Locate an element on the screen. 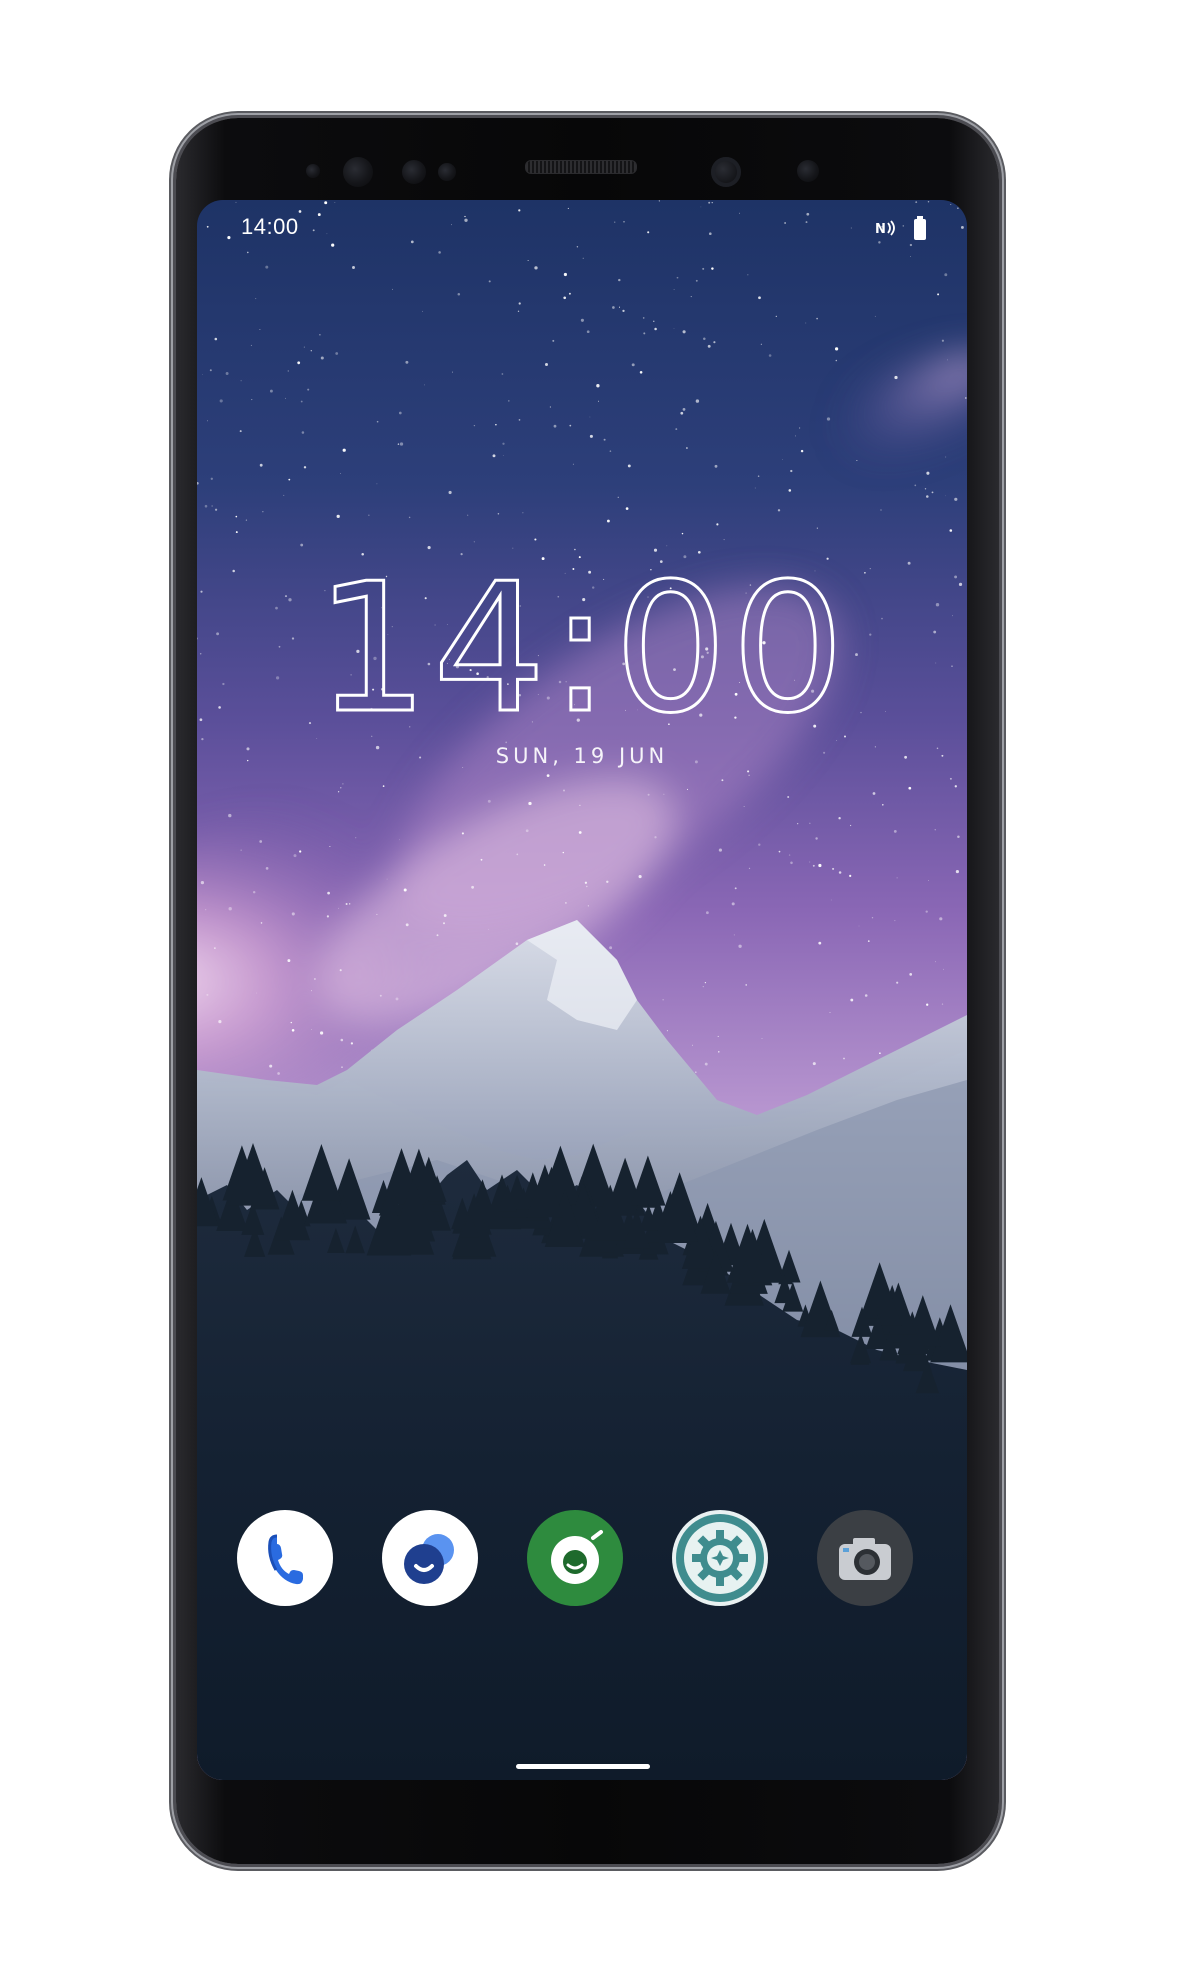 The height and width of the screenshot is (1984, 1177). iris-led is located at coordinates (808, 171).